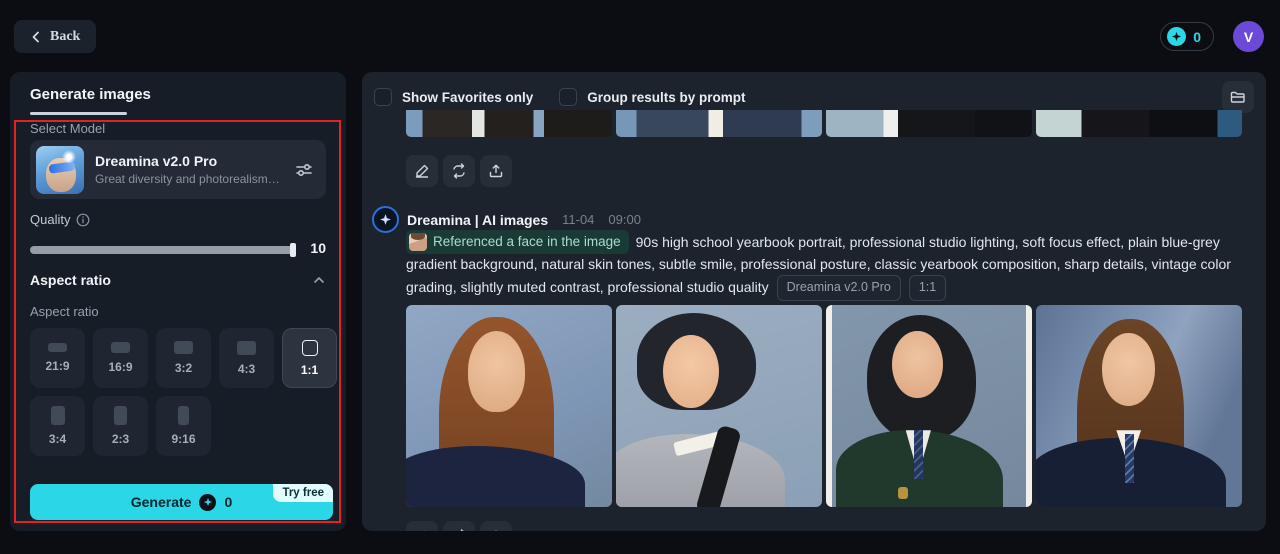  Describe the element at coordinates (78, 113) in the screenshot. I see `tab-active-underline` at that location.